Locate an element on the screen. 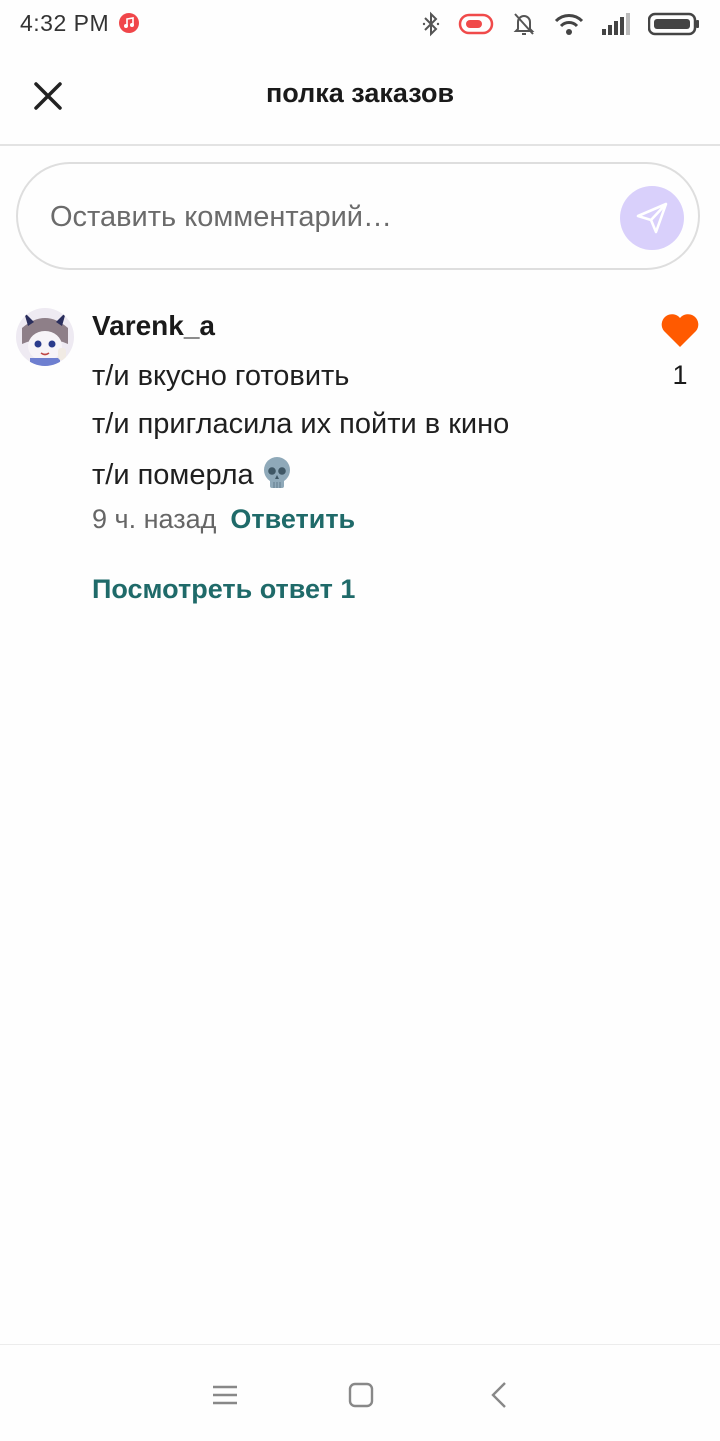 This screenshot has height=1441, width=720. comment-box is located at coordinates (358, 216).